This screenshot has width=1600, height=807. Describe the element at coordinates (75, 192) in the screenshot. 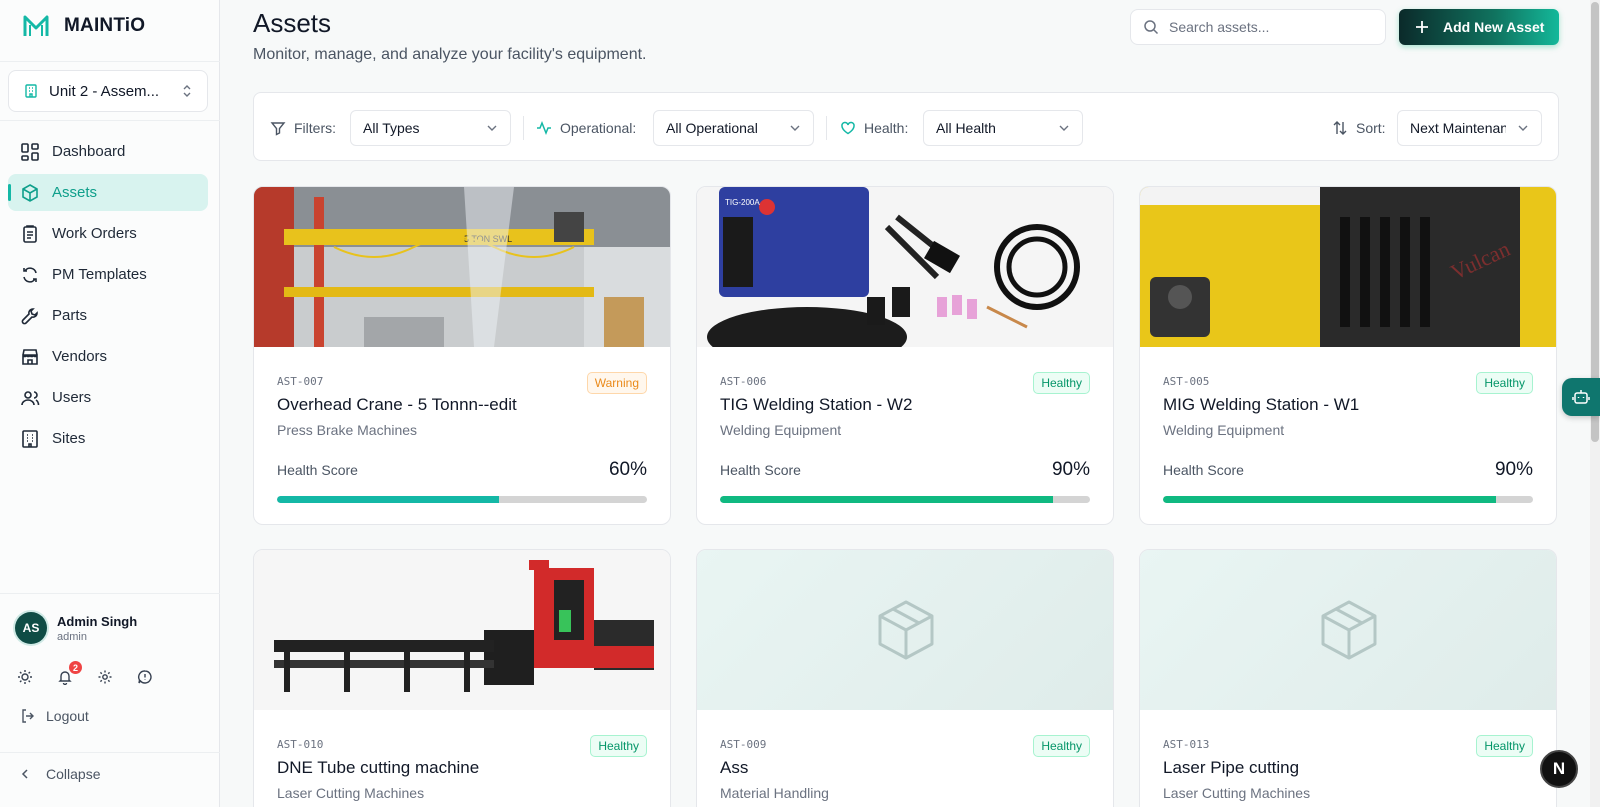

I see `nav-label: Assets` at that location.